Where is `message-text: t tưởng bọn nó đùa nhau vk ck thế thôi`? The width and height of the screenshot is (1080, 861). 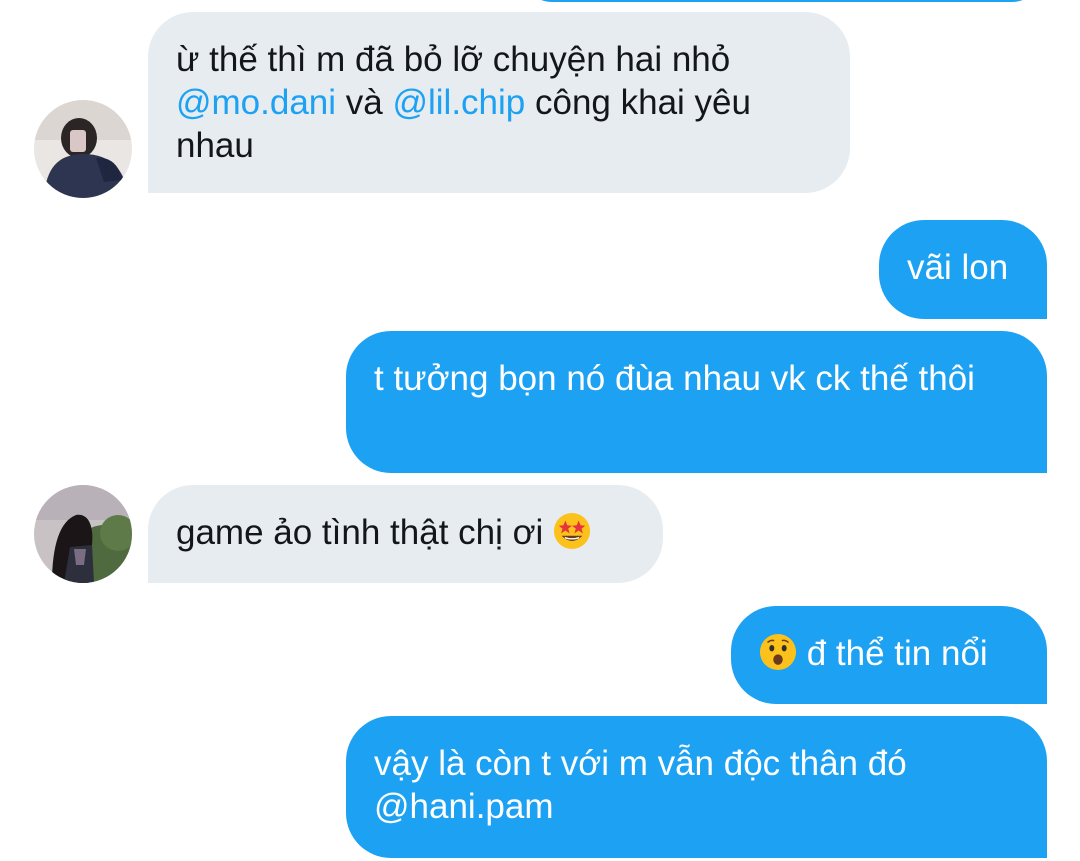 message-text: t tưởng bọn nó đùa nhau vk ck thế thôi is located at coordinates (674, 378).